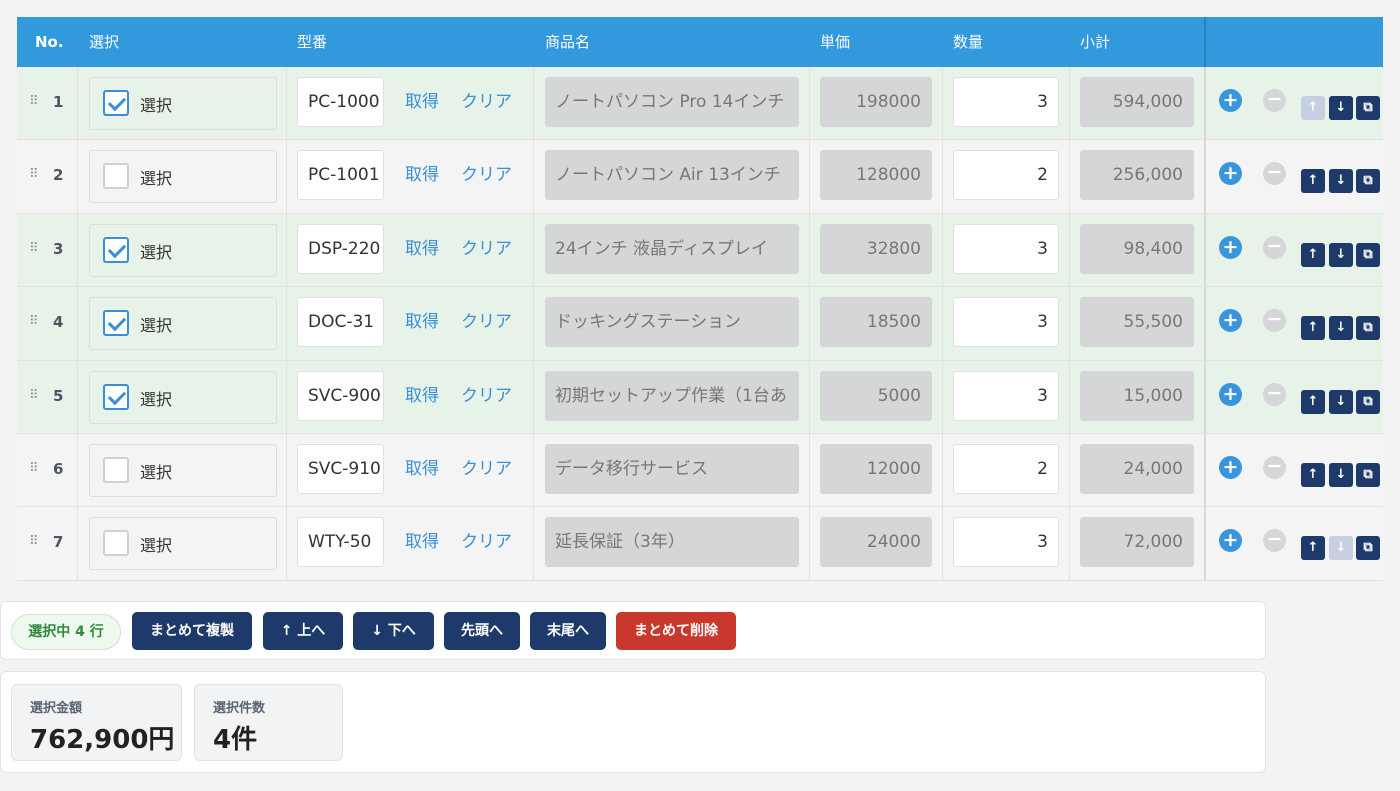  What do you see at coordinates (340, 542) in the screenshot?
I see `sku-input: WTY-50` at bounding box center [340, 542].